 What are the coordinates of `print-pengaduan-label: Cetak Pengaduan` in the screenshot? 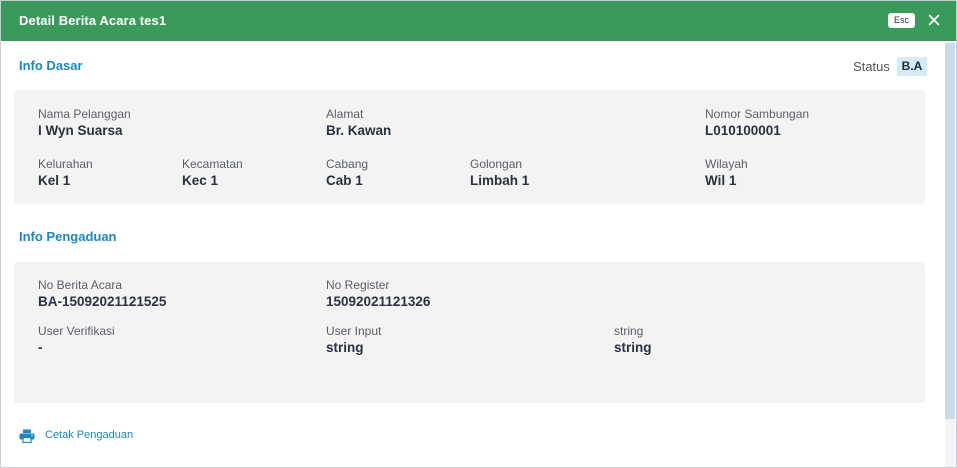 It's located at (89, 435).